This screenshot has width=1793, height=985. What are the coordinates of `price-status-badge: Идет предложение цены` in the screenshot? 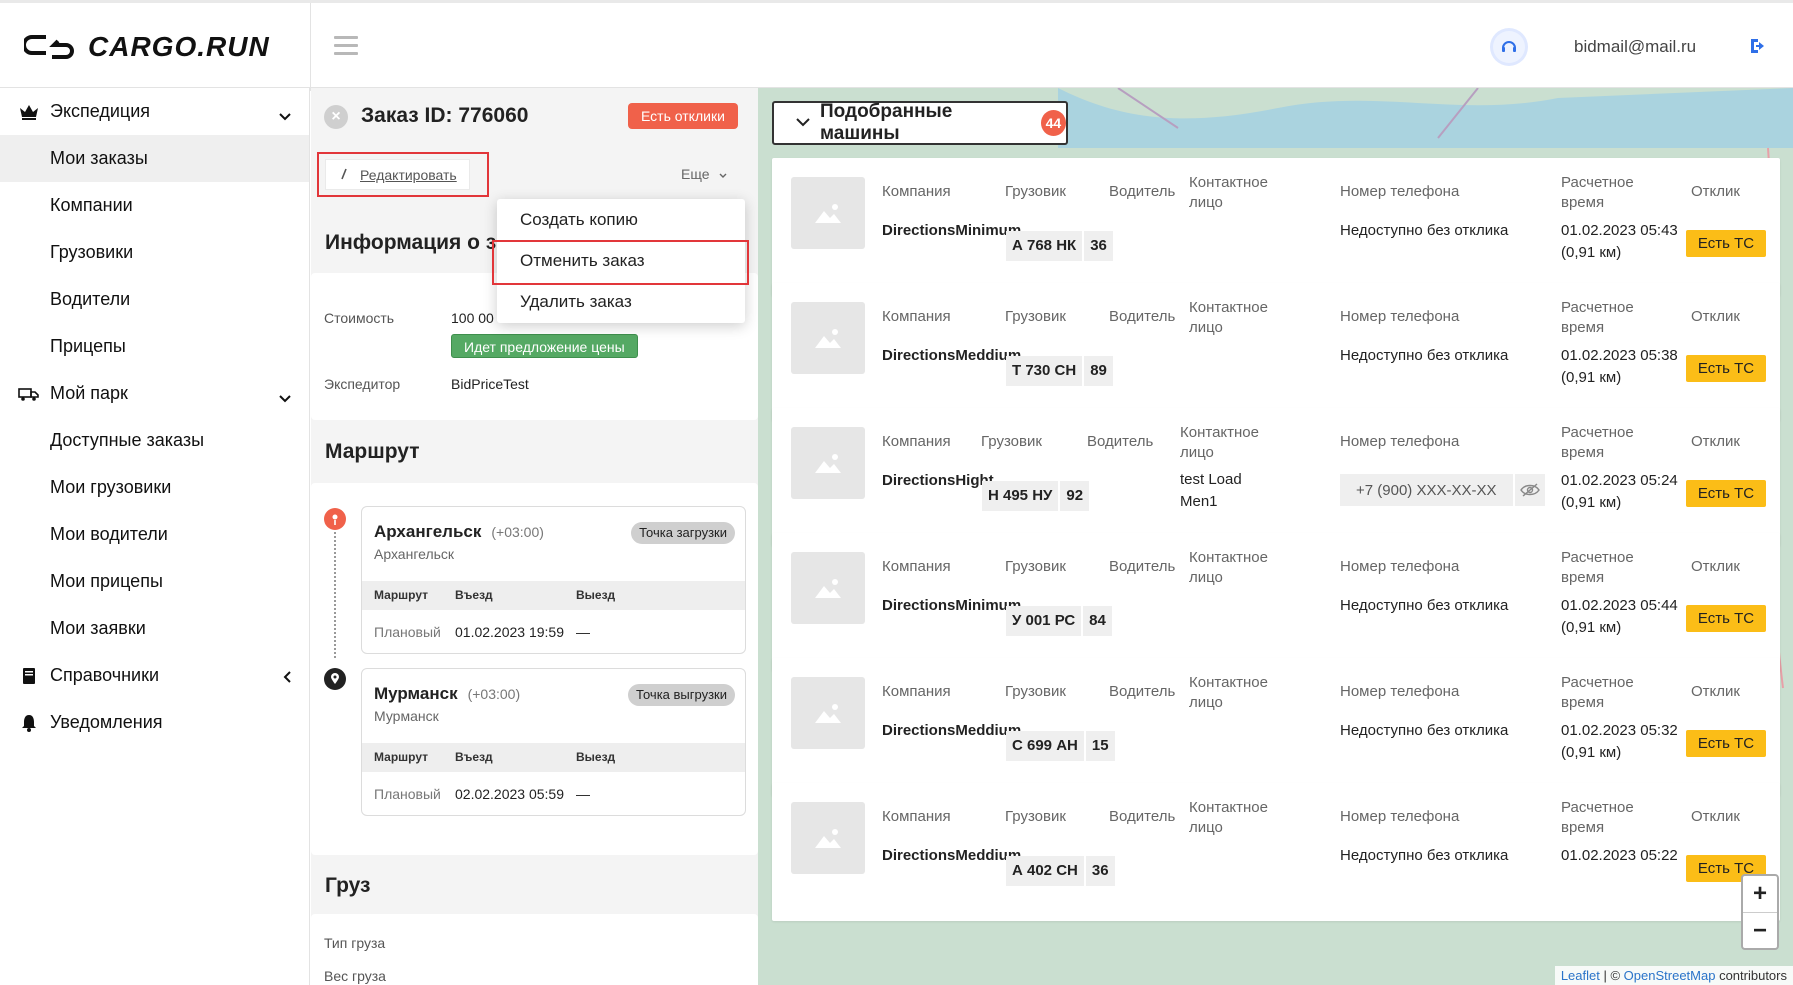 It's located at (544, 346).